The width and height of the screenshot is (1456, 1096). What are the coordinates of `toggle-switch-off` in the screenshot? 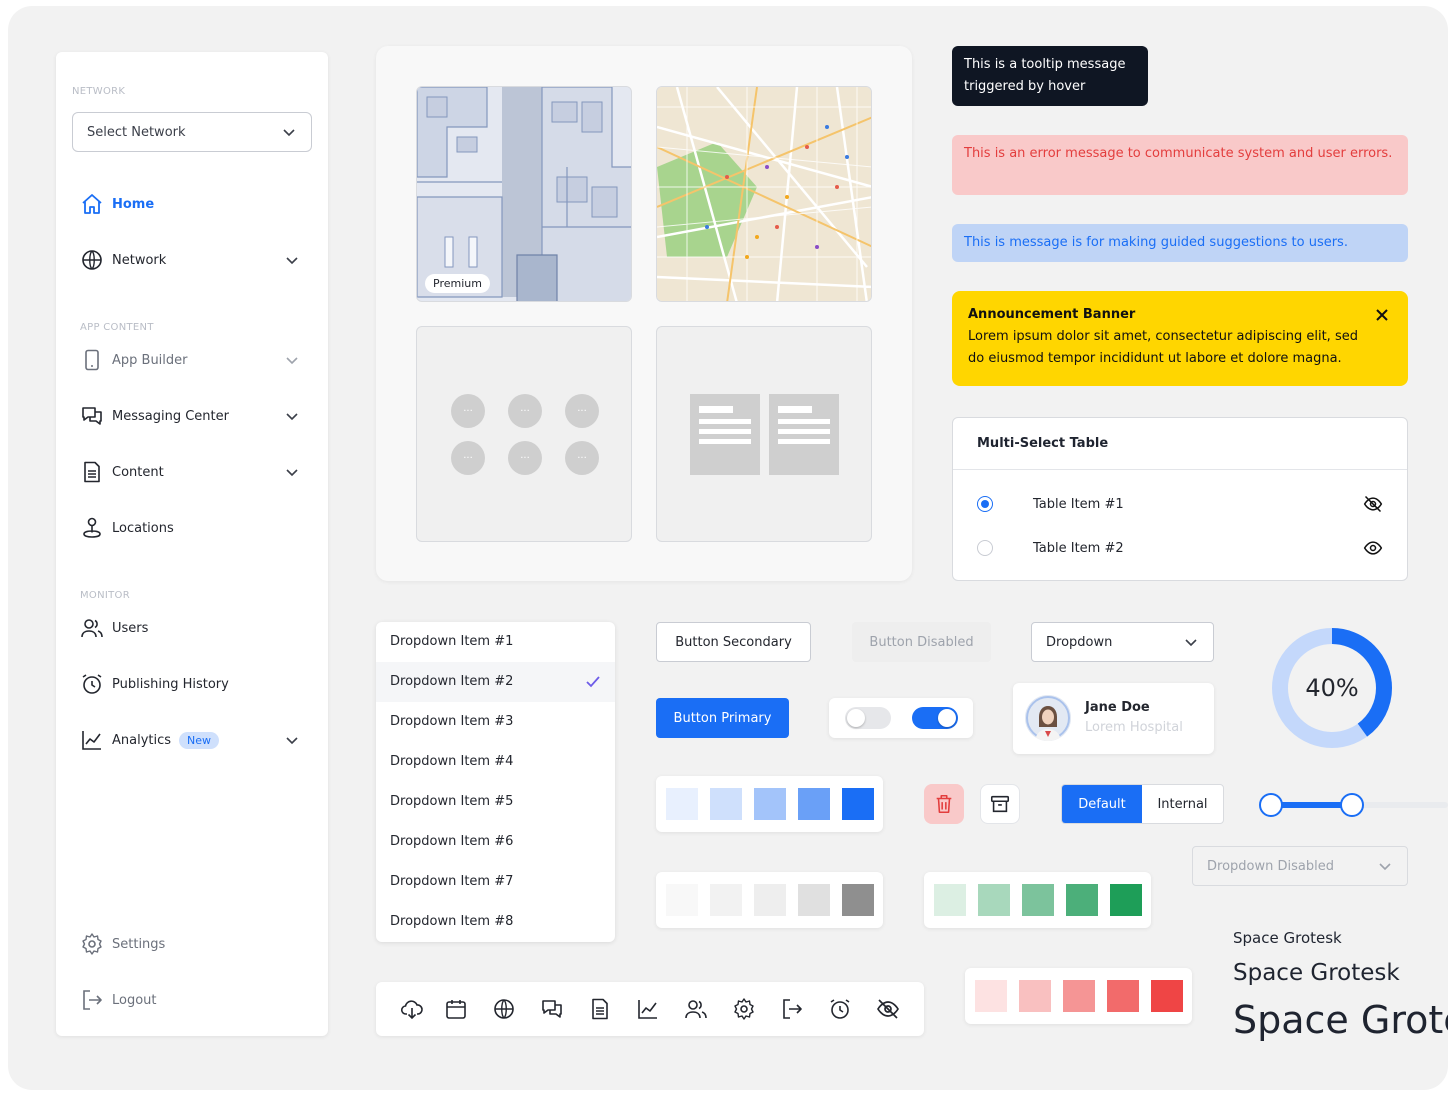 It's located at (868, 718).